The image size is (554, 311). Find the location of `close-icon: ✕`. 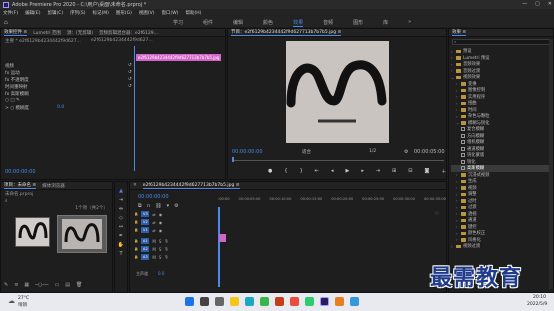

close-icon: ✕ is located at coordinates (135, 185).